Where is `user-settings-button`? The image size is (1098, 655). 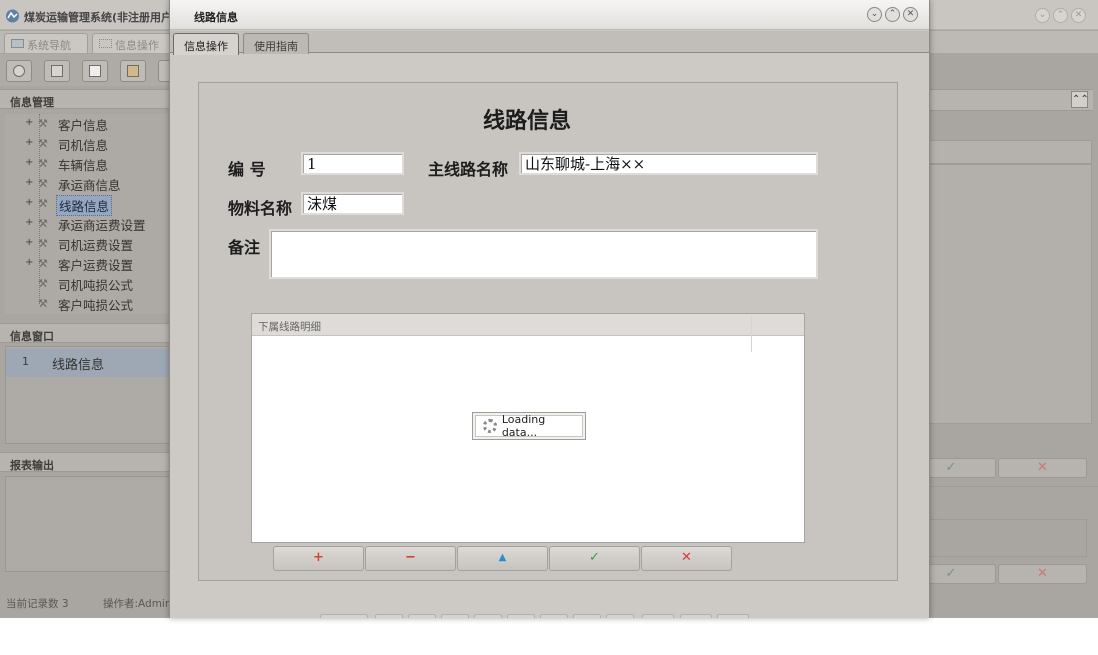
user-settings-button is located at coordinates (133, 71).